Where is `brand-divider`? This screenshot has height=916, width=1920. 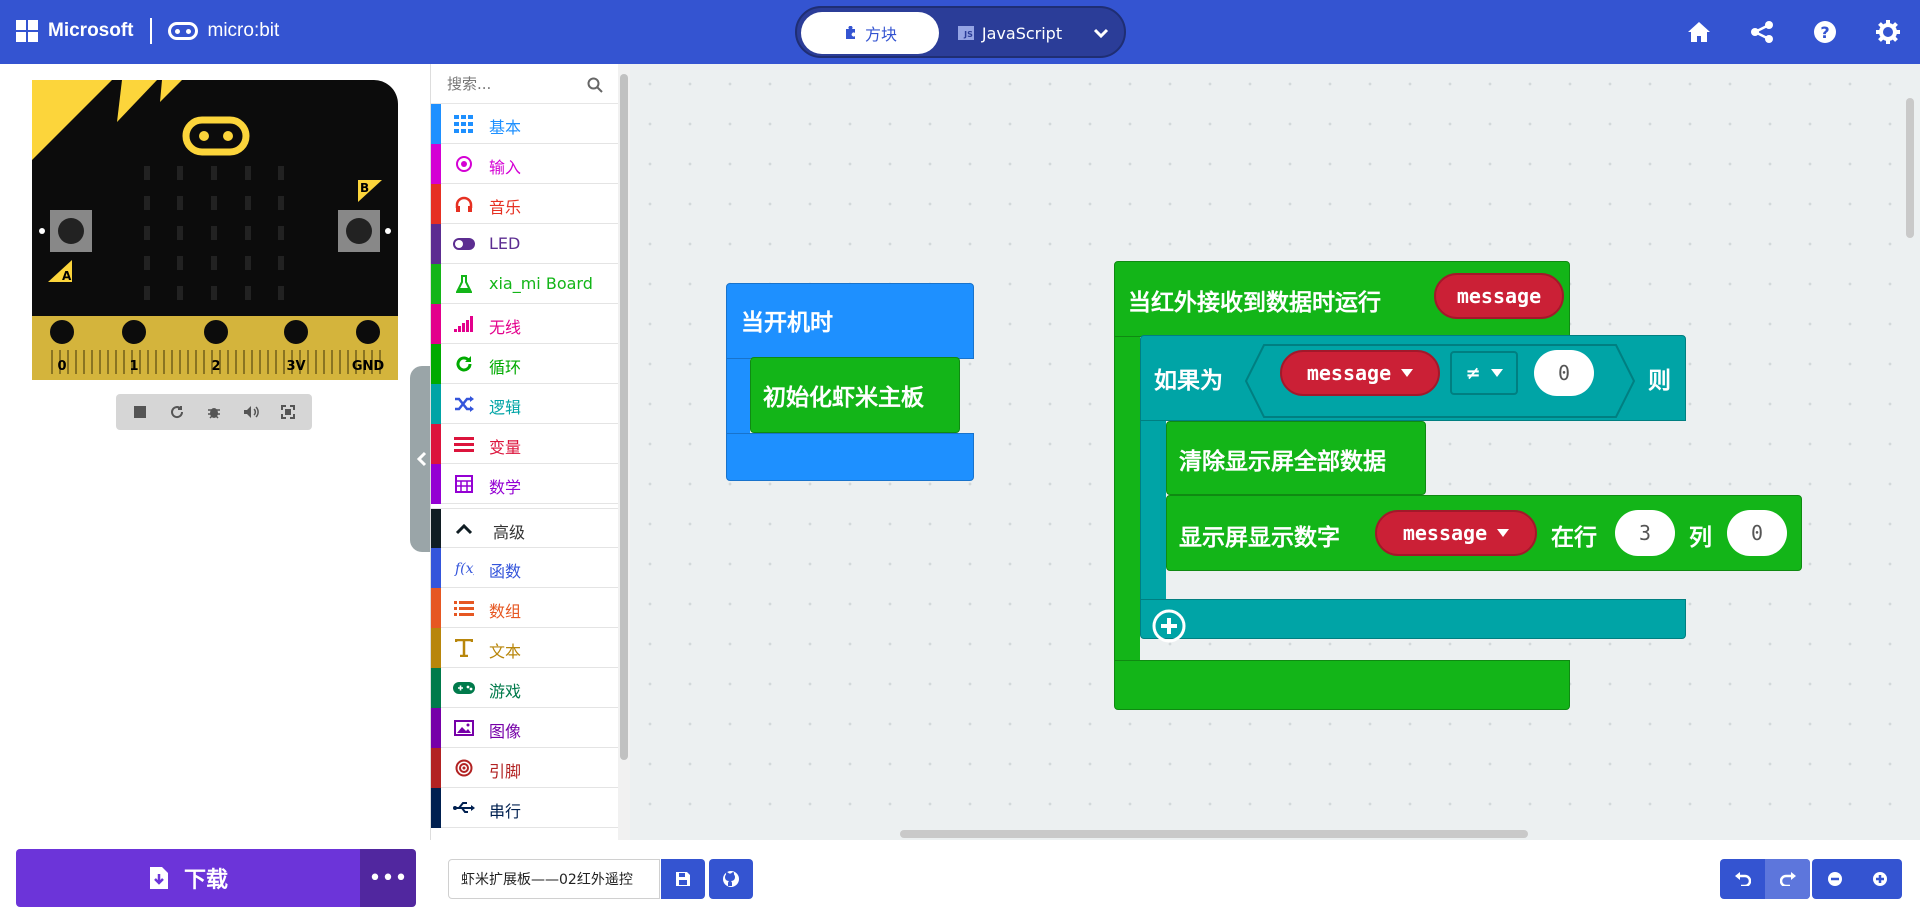
brand-divider is located at coordinates (150, 31).